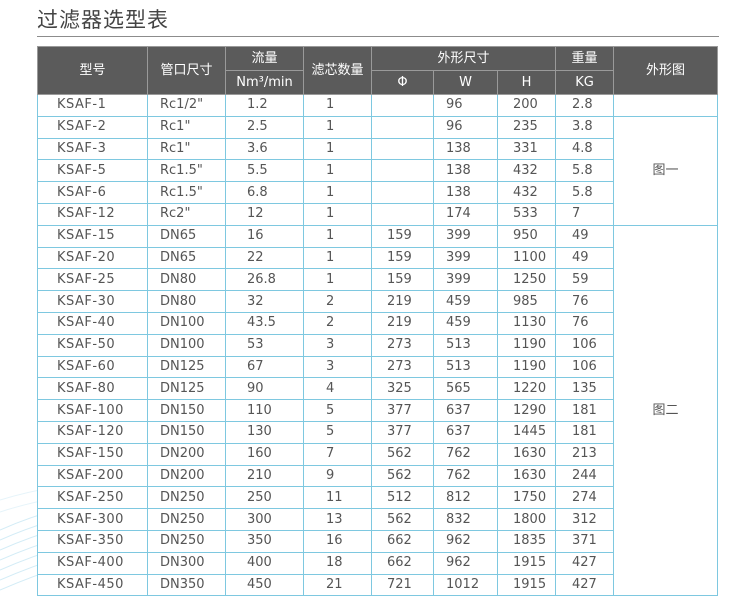 This screenshot has width=753, height=599. I want to click on cell-weight: 371, so click(584, 541).